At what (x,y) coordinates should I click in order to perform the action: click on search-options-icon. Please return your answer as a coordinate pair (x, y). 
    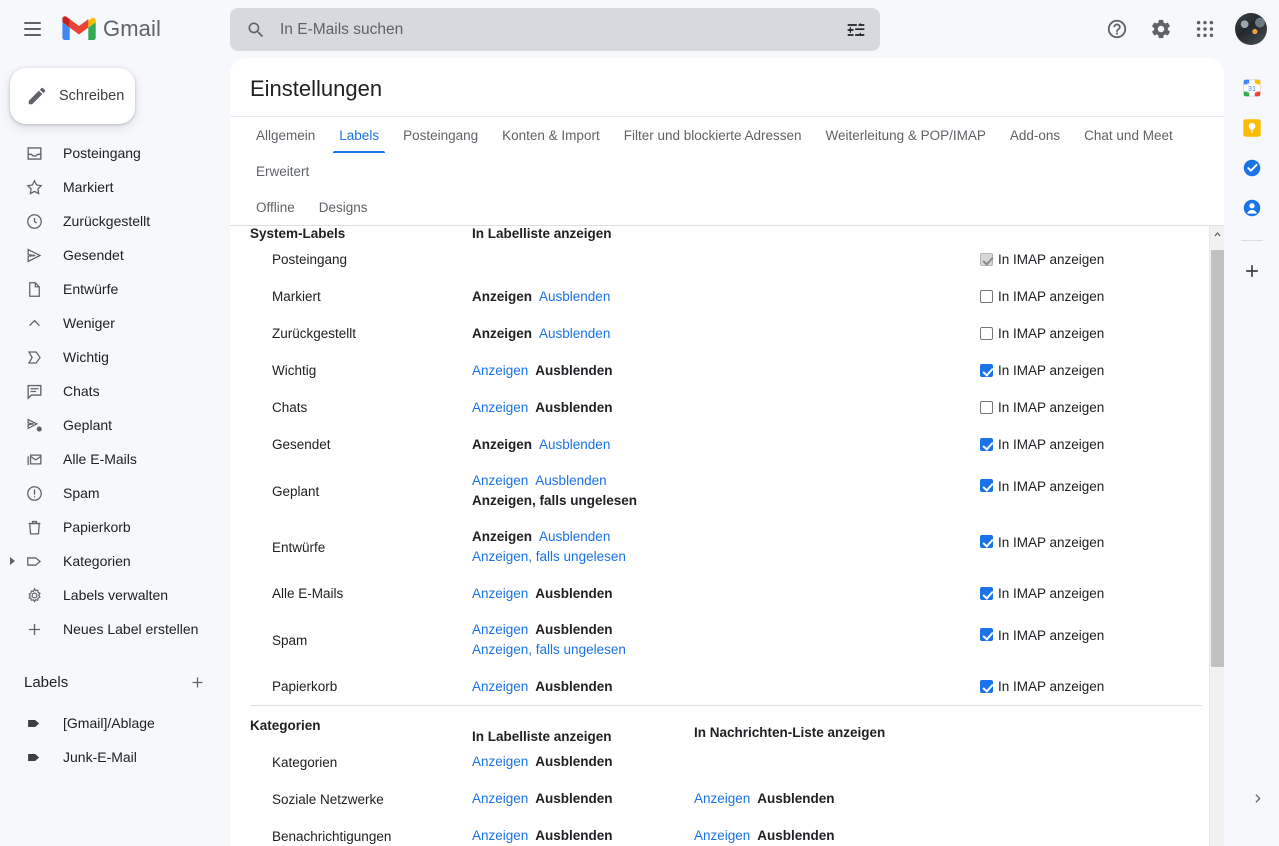
    Looking at the image, I should click on (856, 30).